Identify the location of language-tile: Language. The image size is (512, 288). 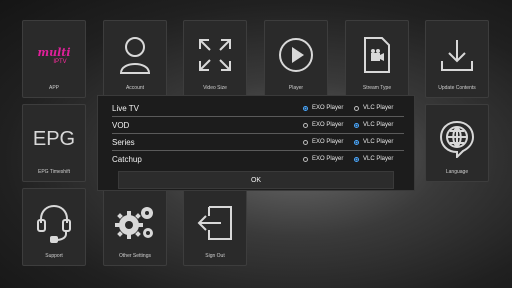
(457, 143).